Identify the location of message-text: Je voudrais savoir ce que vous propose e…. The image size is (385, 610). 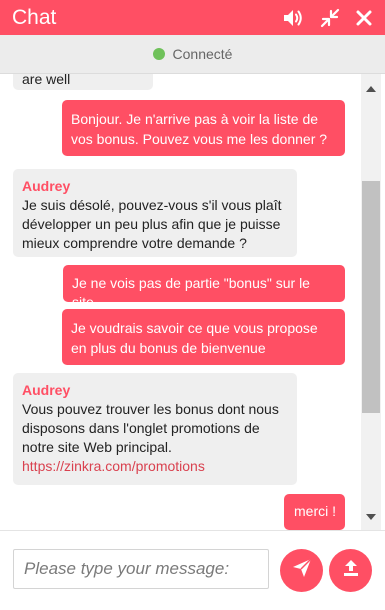
(194, 338).